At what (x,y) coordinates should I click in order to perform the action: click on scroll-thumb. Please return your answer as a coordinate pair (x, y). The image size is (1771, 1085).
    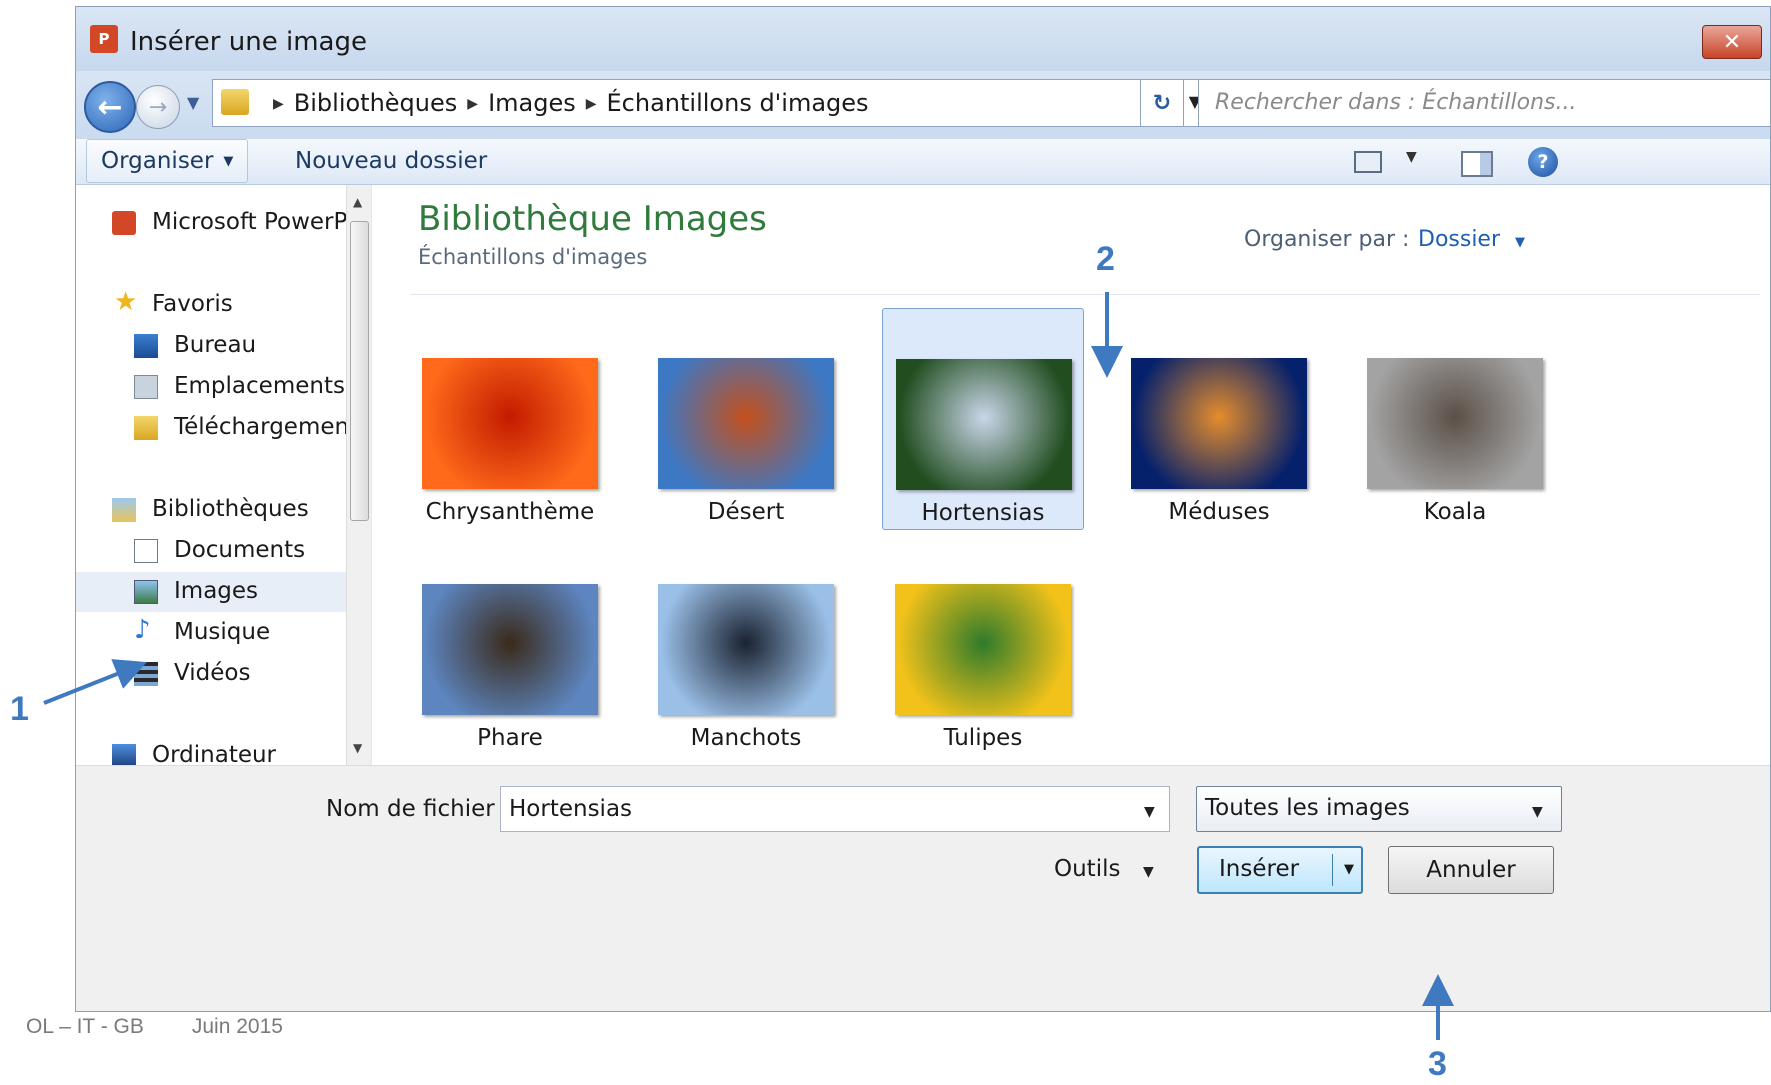
    Looking at the image, I should click on (359, 371).